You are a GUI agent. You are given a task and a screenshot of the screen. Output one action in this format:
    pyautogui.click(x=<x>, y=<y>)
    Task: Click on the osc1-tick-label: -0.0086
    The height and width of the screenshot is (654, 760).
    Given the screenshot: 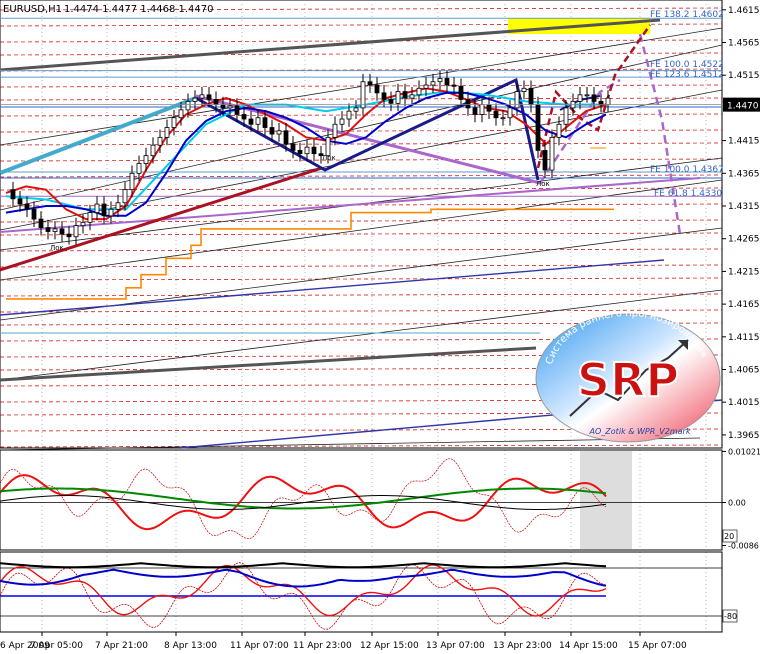 What is the action you would take?
    pyautogui.click(x=743, y=546)
    